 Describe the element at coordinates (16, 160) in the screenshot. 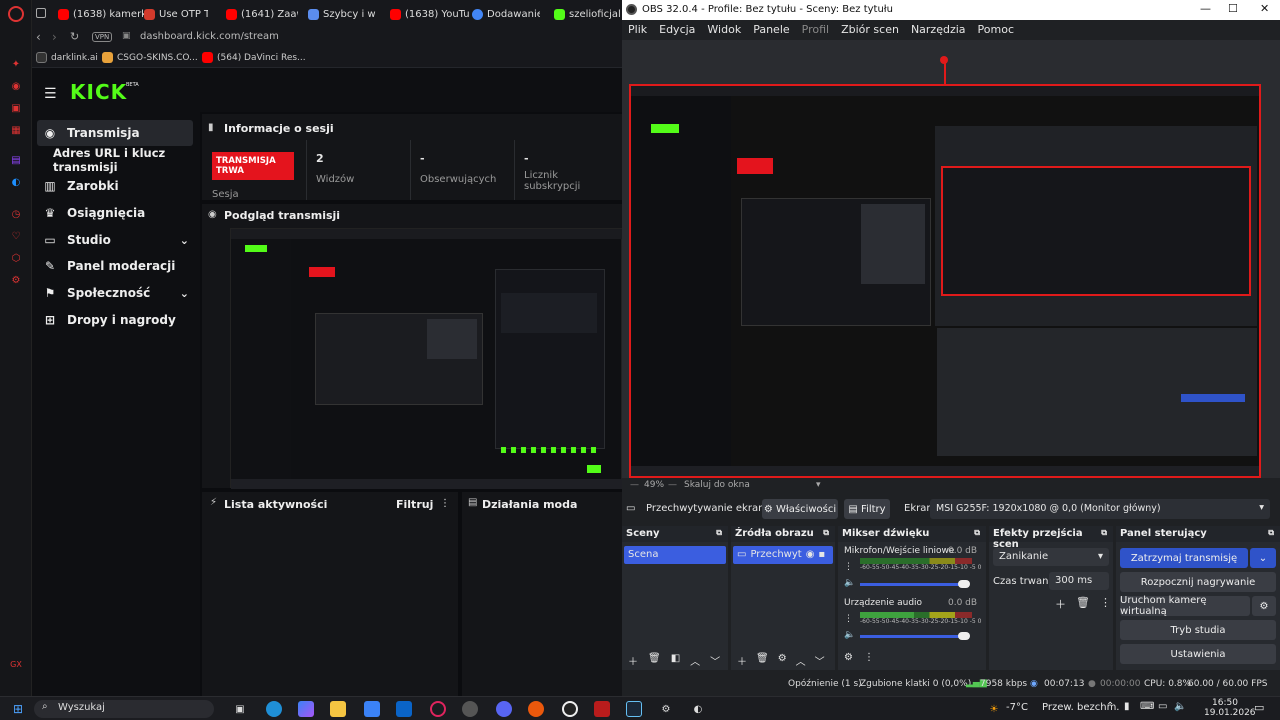

I see `twitch-icon: ▤` at that location.